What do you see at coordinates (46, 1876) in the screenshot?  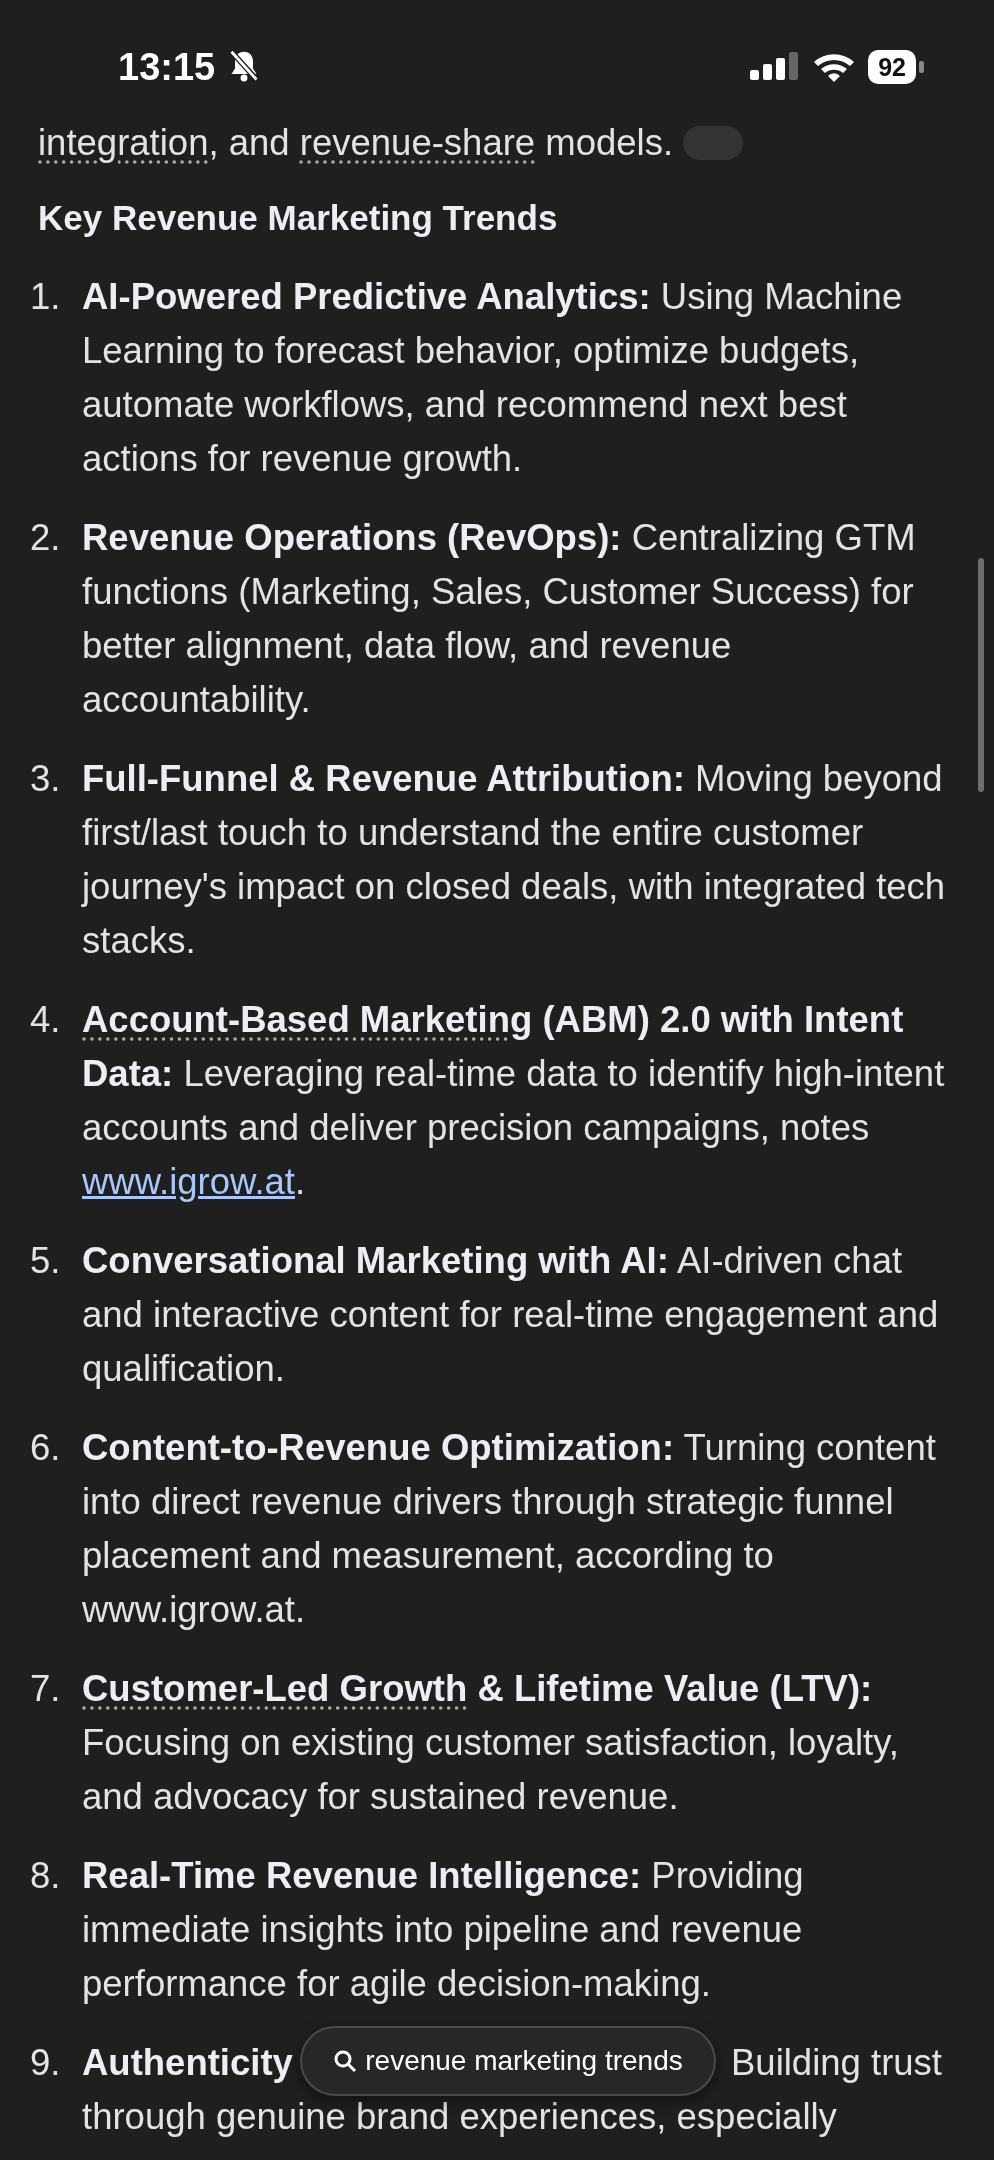 I see `list-number: 8.` at bounding box center [46, 1876].